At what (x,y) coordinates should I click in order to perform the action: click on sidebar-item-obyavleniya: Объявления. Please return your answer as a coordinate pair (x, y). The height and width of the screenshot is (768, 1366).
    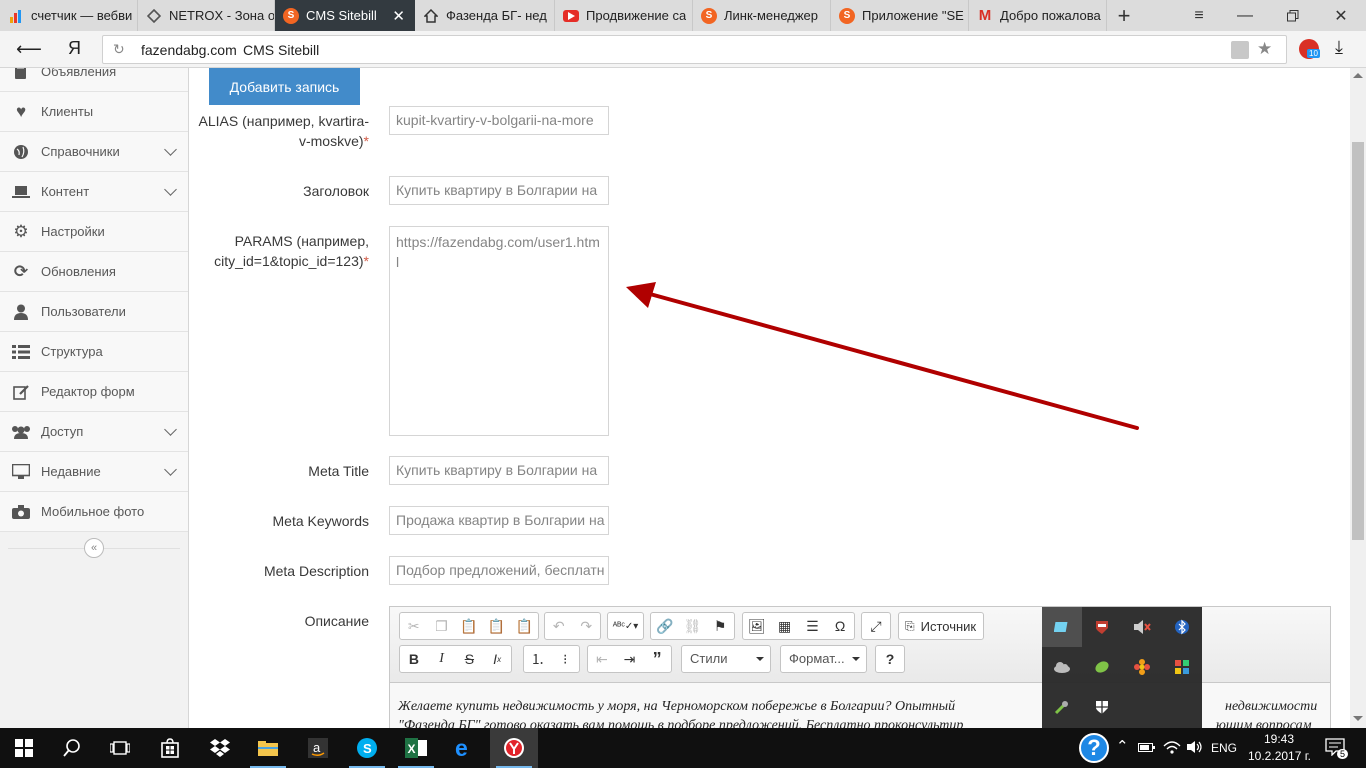
    Looking at the image, I should click on (94, 80).